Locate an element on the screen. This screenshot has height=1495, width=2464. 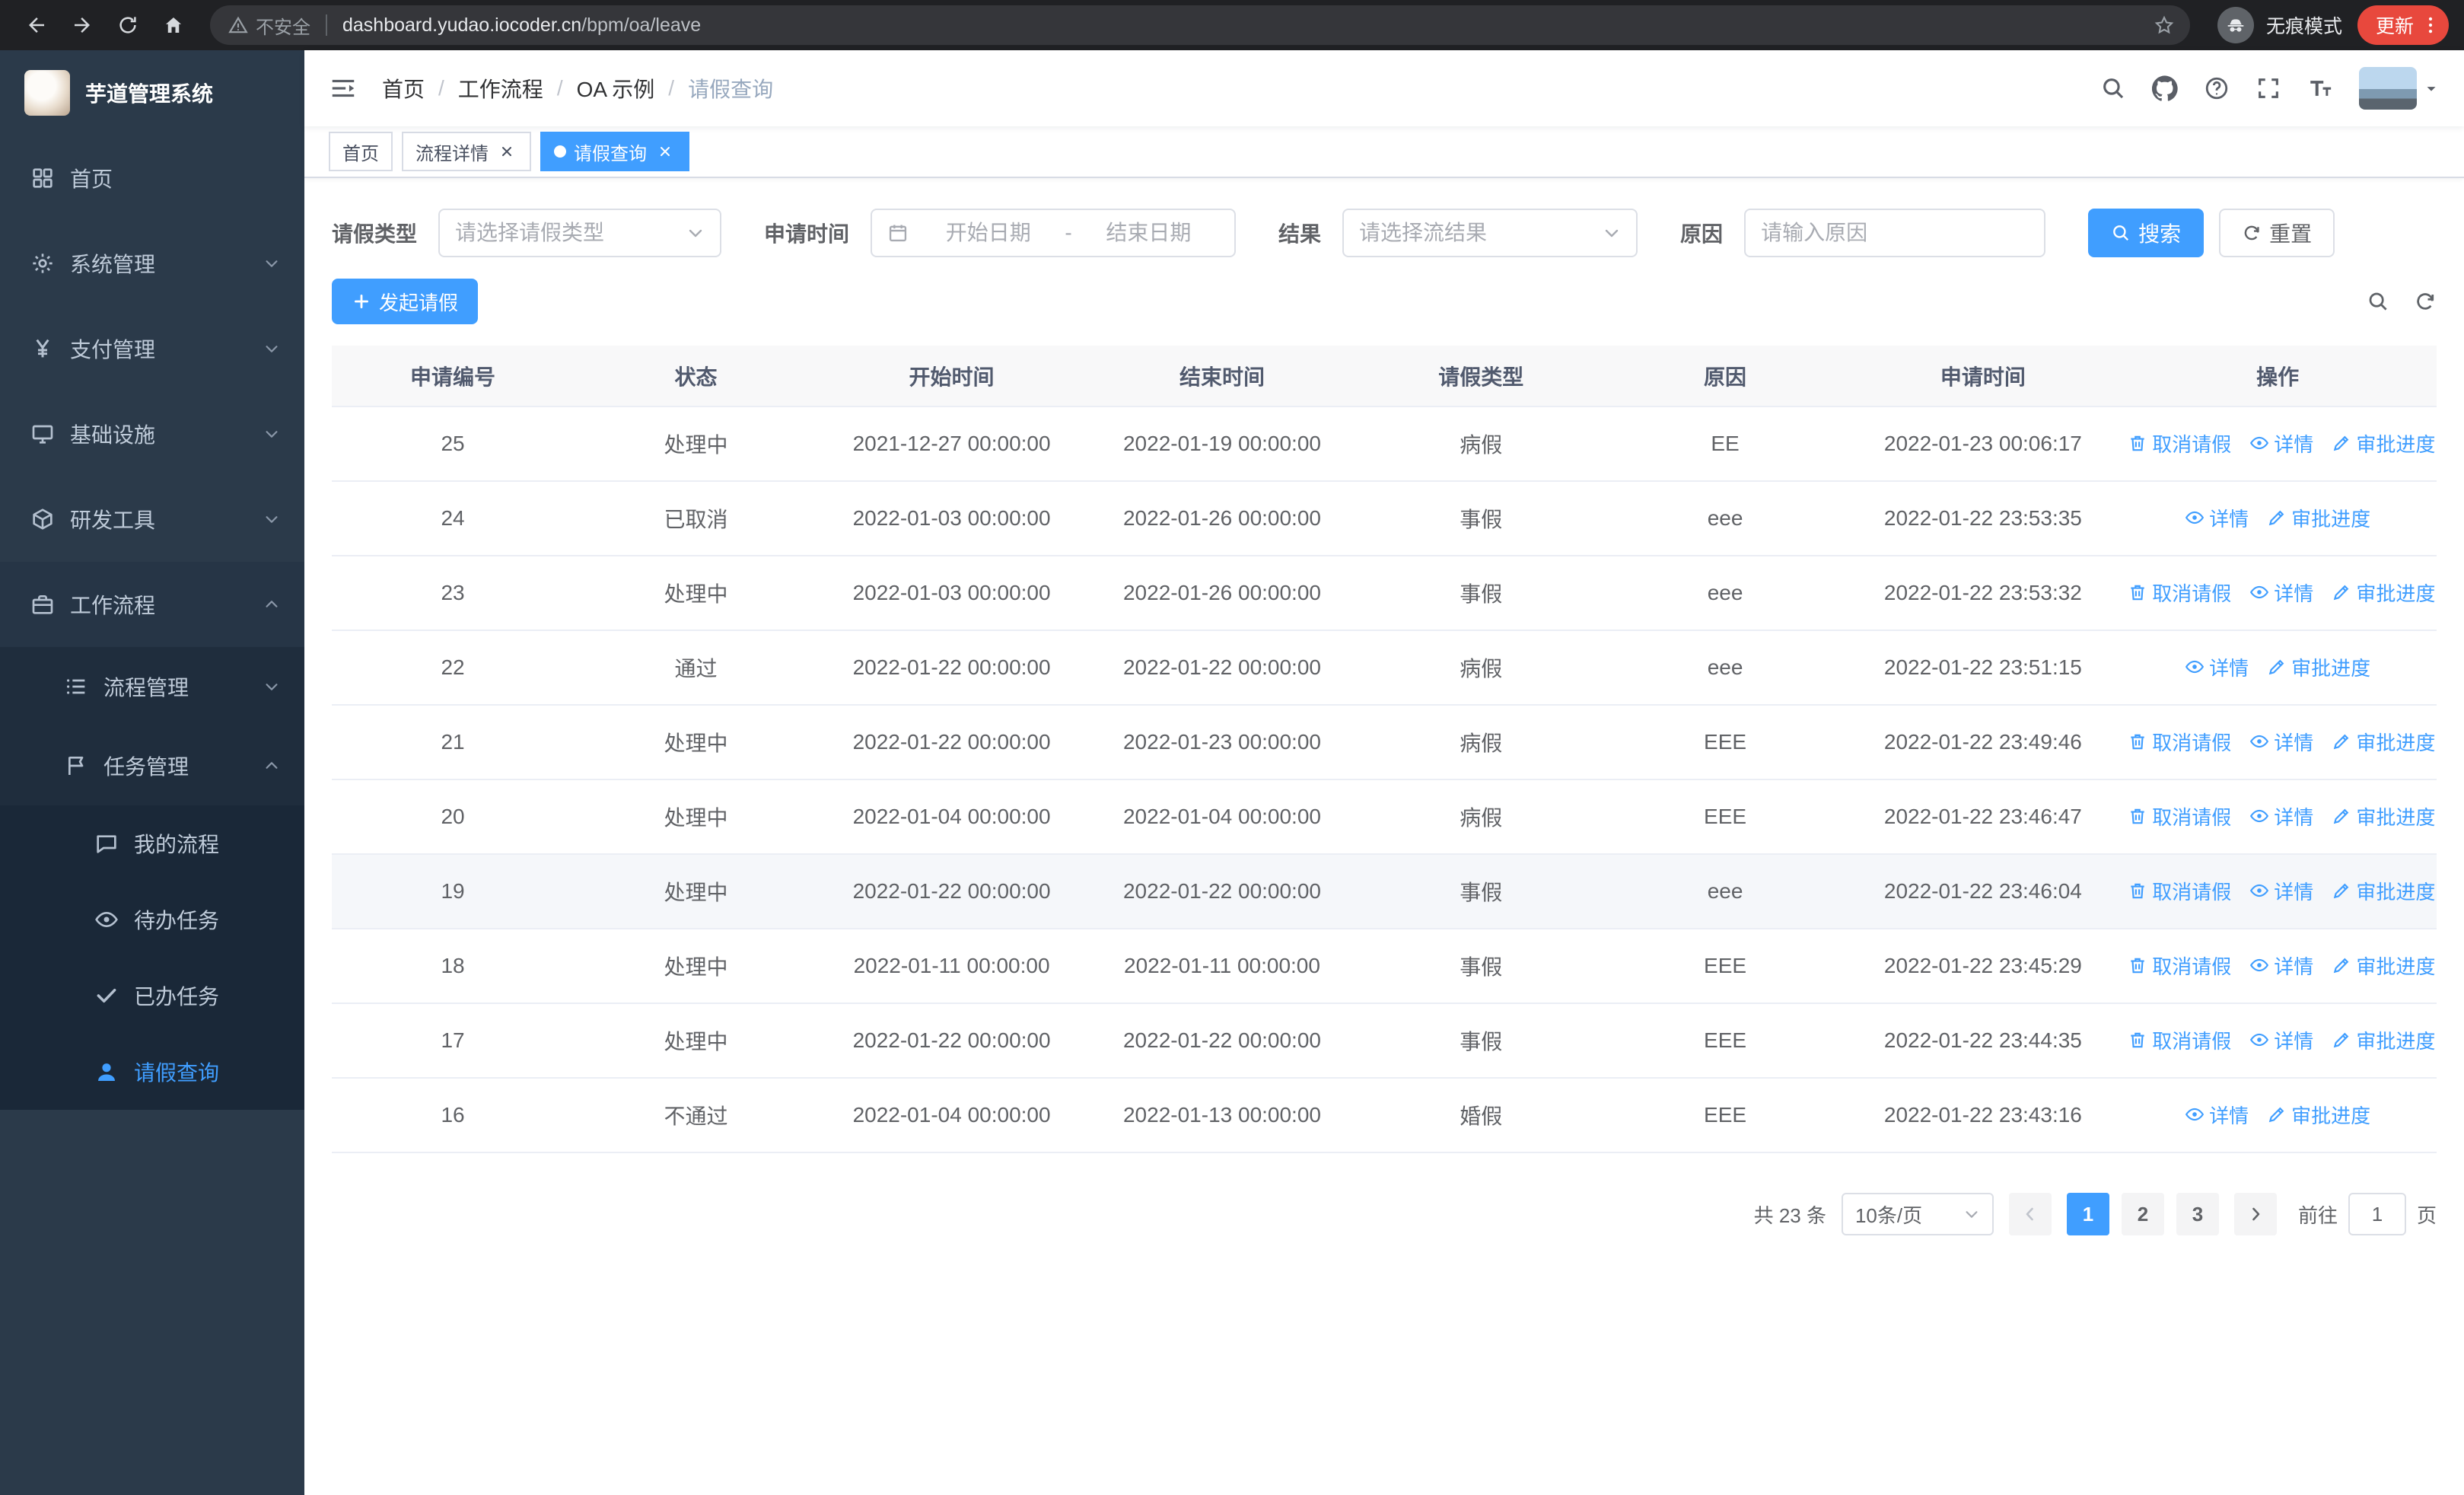
font-size-icon is located at coordinates (2320, 88).